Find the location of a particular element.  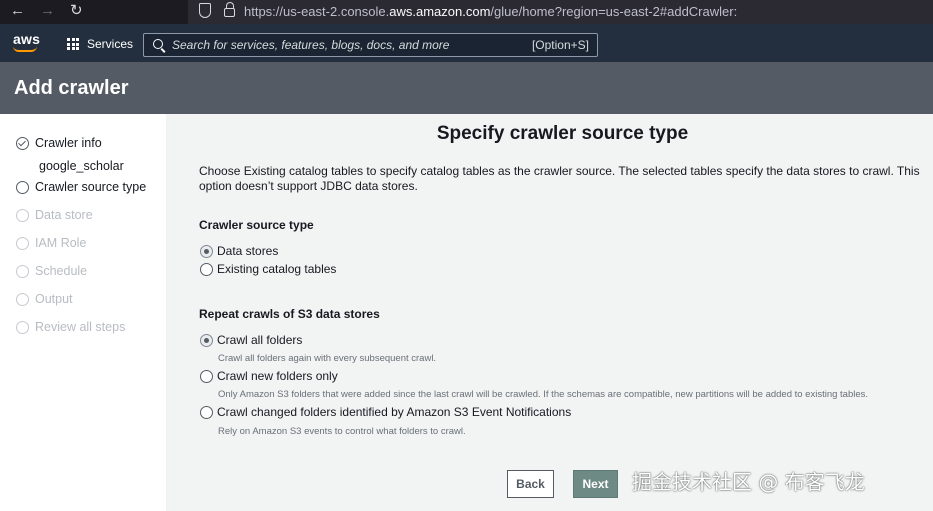

search-bar: [Option+S] is located at coordinates (370, 45).